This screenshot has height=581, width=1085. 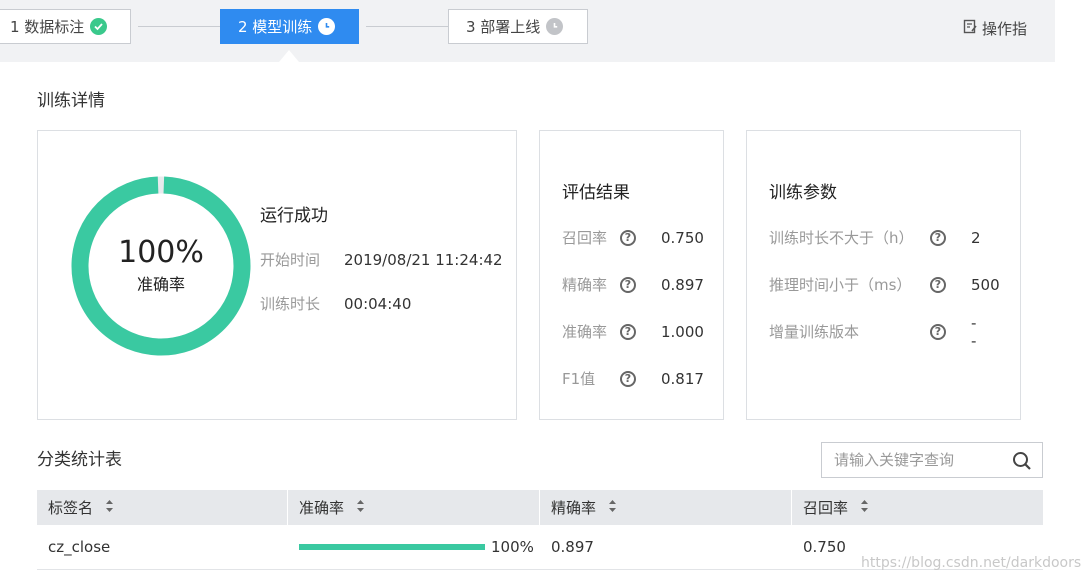 What do you see at coordinates (666, 507) in the screenshot?
I see `column-header-precision: 精确率` at bounding box center [666, 507].